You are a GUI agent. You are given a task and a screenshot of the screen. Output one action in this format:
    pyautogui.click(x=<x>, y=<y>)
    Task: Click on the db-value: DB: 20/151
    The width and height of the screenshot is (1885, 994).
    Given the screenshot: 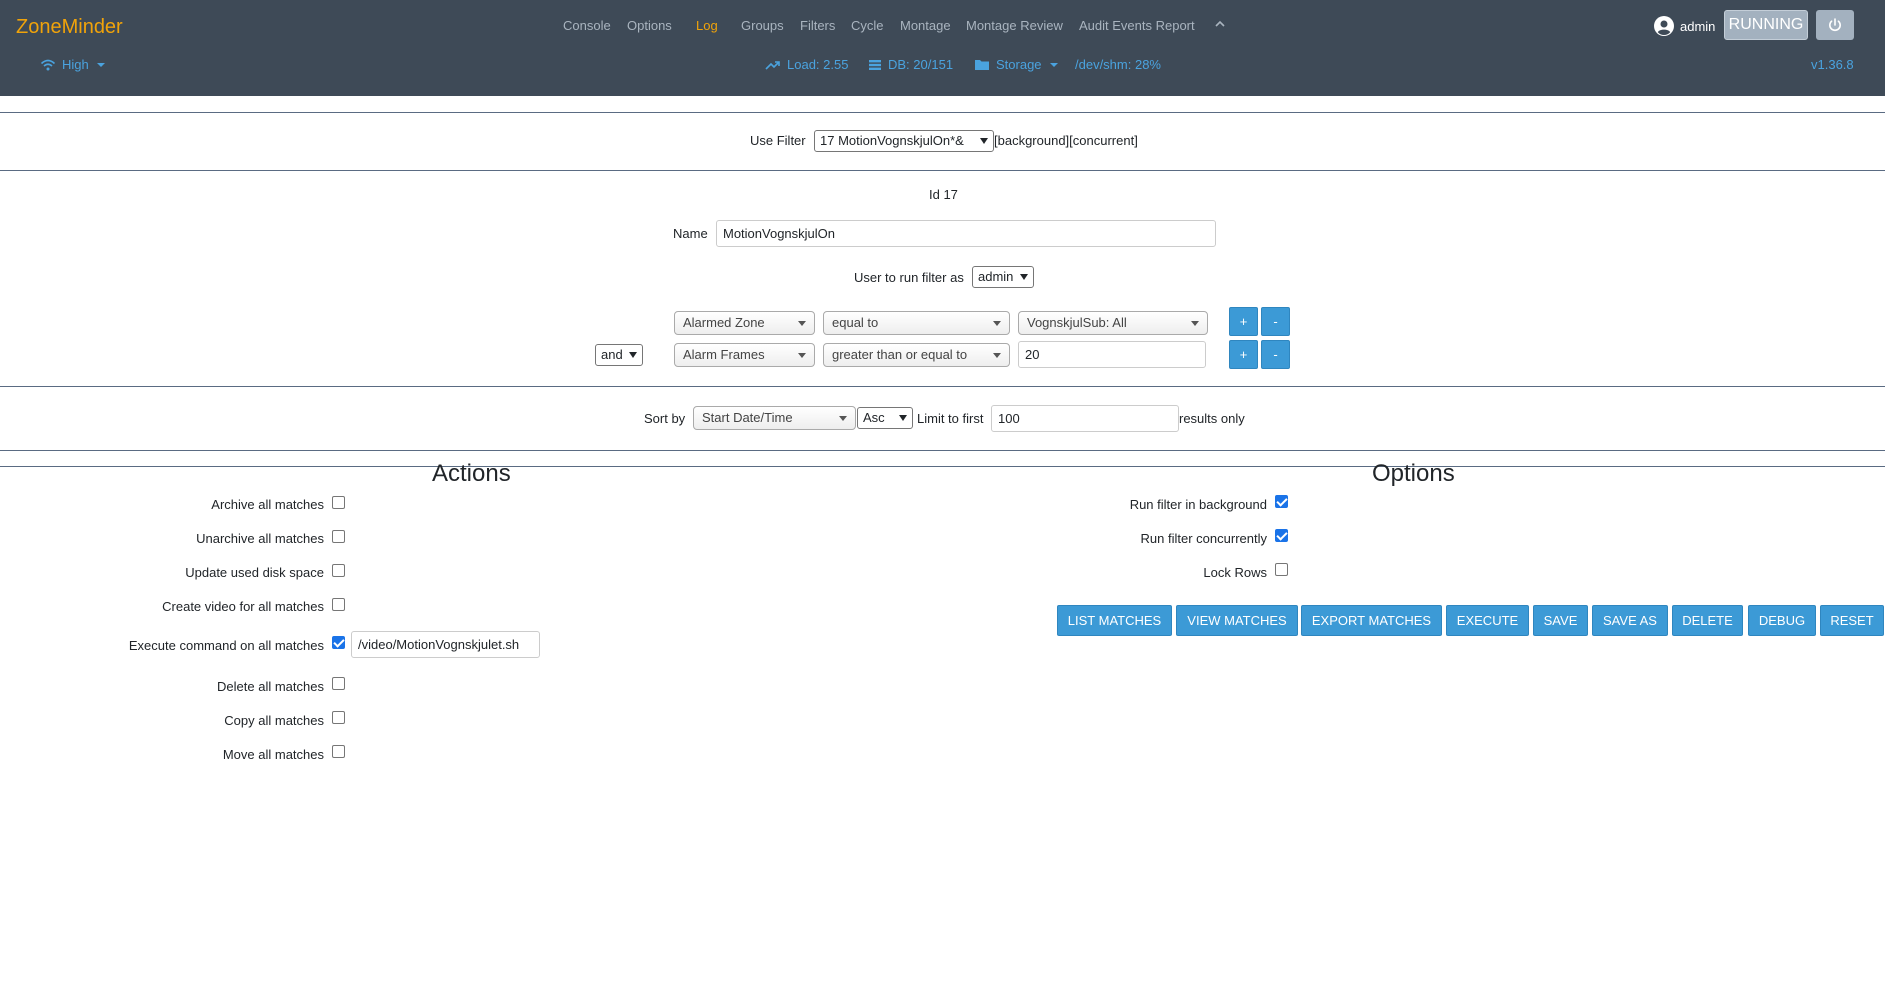 What is the action you would take?
    pyautogui.click(x=921, y=64)
    